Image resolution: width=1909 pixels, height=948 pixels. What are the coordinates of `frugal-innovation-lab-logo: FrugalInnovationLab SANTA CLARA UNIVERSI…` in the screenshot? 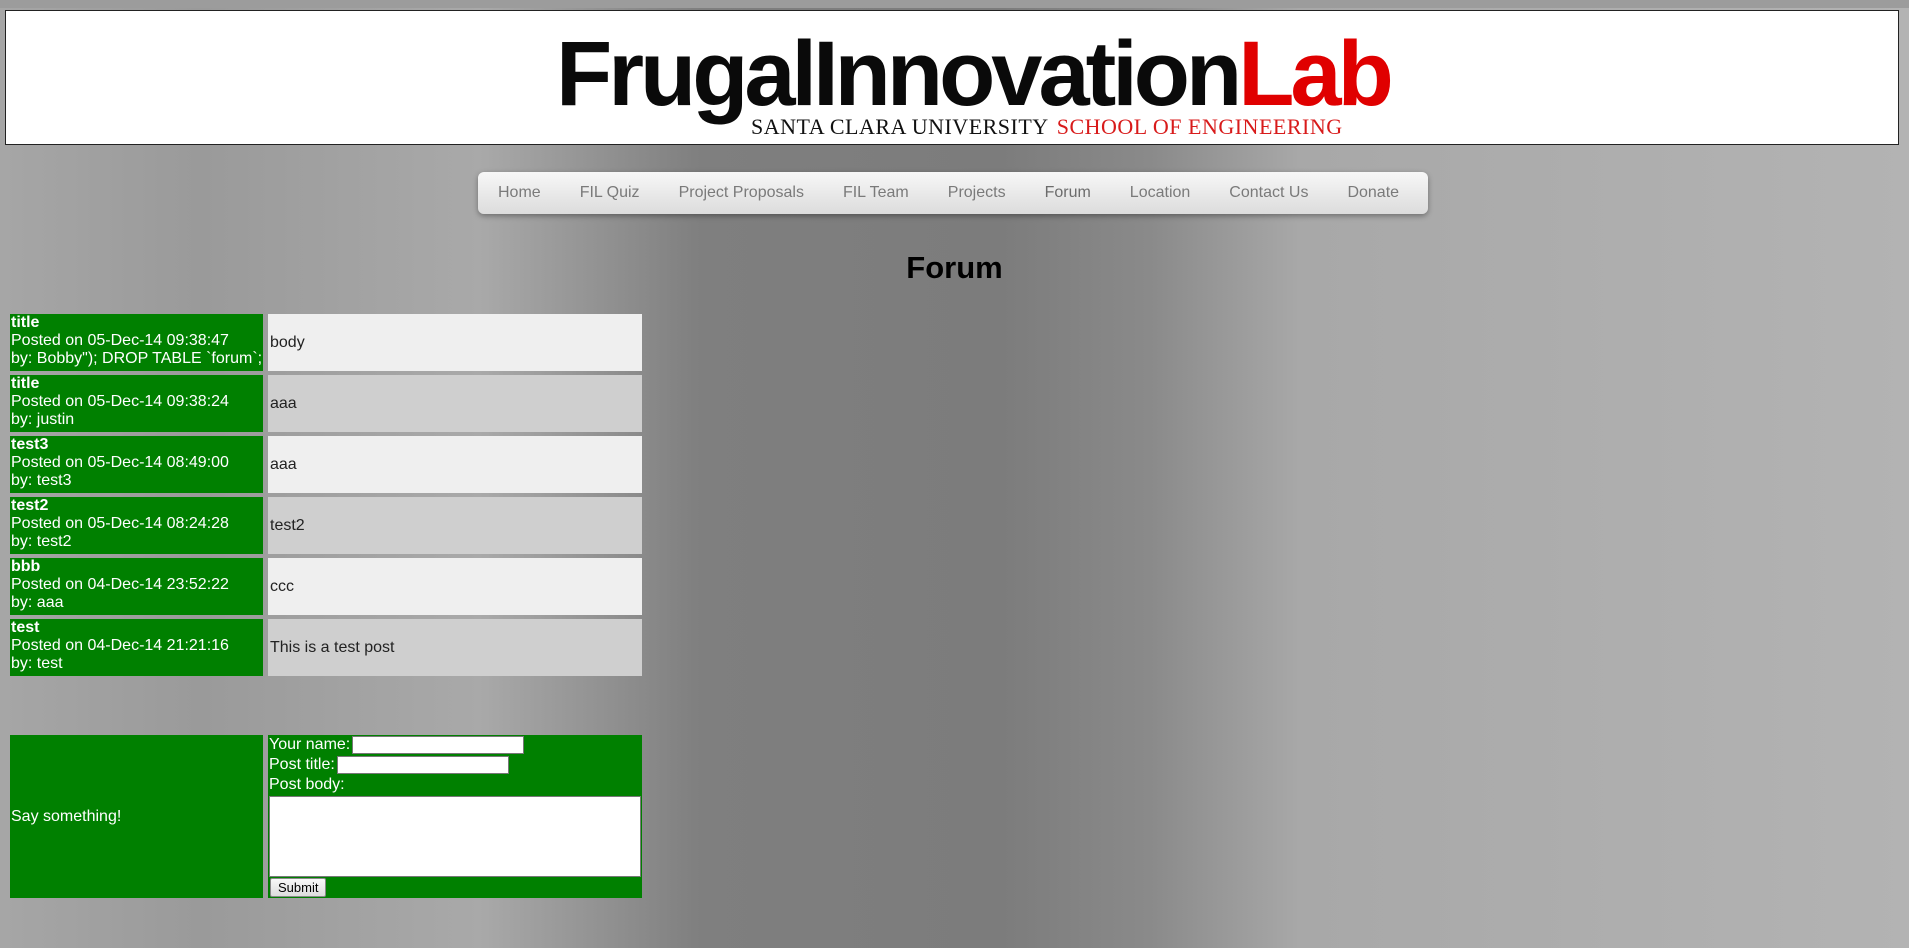 It's located at (972, 79).